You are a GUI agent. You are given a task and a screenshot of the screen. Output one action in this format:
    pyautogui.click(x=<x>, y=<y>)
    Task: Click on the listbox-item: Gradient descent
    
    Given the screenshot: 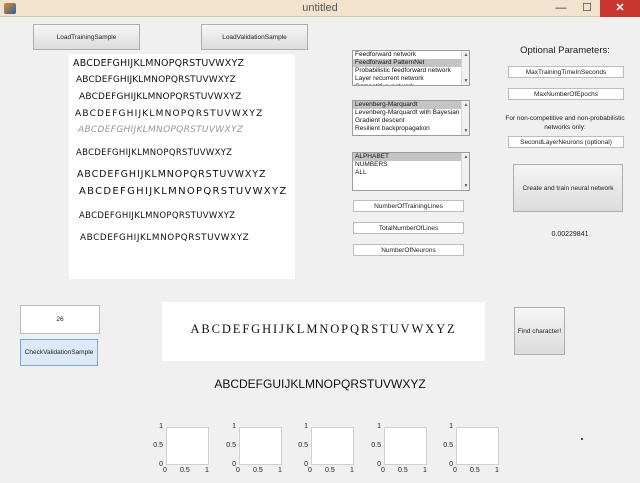 What is the action you would take?
    pyautogui.click(x=407, y=121)
    